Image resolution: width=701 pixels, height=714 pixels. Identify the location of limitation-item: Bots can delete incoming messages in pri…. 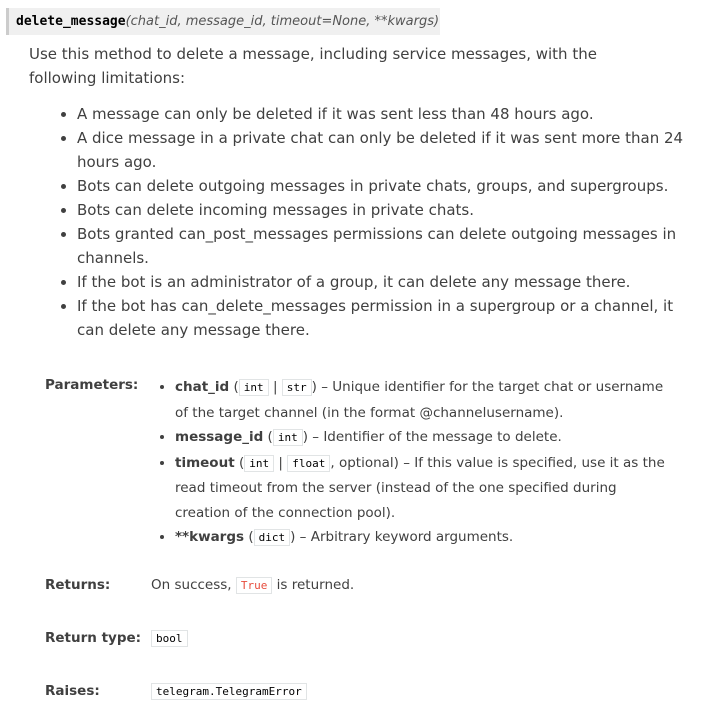
(389, 210).